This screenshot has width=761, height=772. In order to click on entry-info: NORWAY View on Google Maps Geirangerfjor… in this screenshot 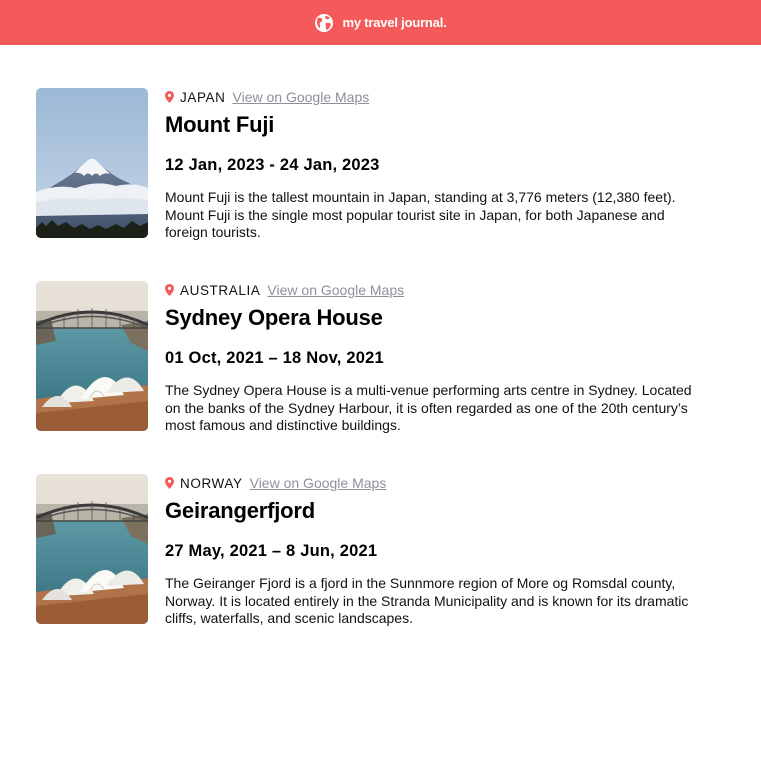, I will do `click(435, 551)`.